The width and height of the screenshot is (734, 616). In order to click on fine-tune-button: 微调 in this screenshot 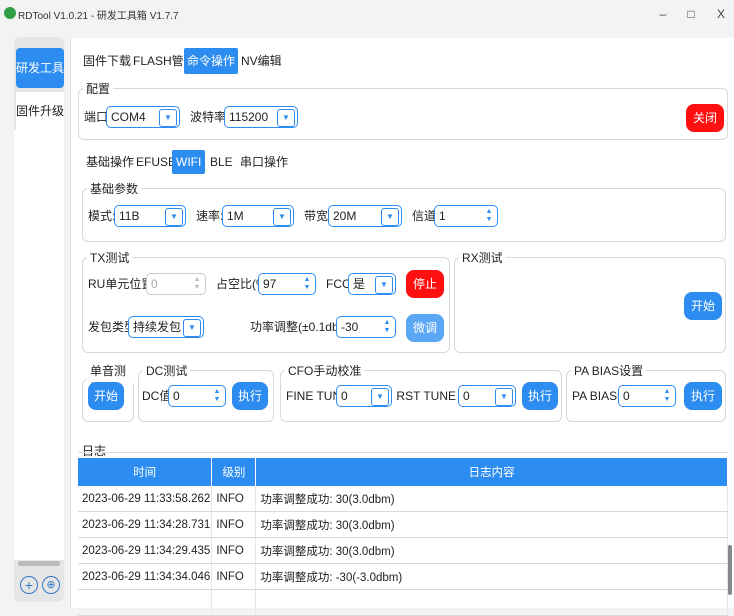, I will do `click(425, 328)`.